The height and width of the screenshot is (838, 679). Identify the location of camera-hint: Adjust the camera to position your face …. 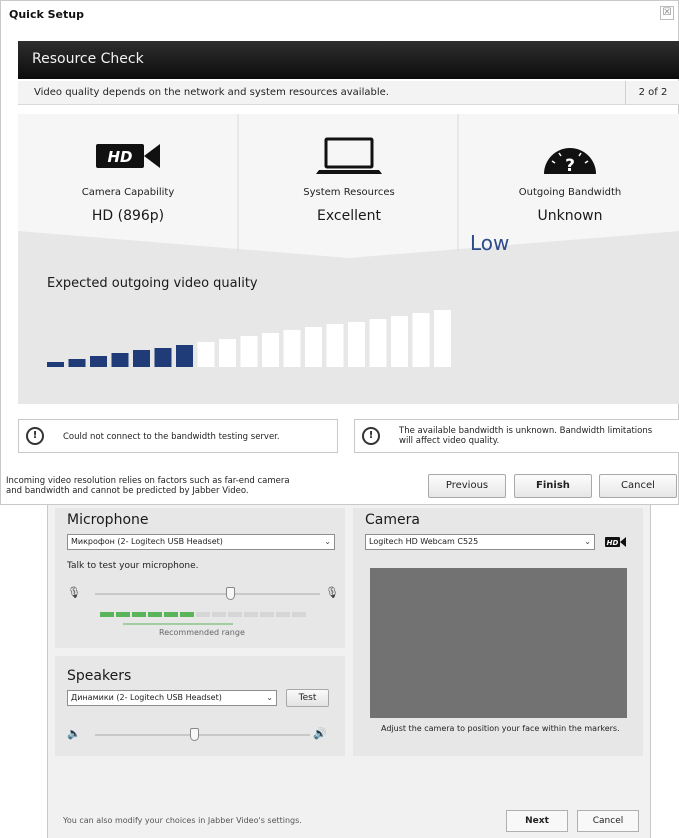
(500, 728).